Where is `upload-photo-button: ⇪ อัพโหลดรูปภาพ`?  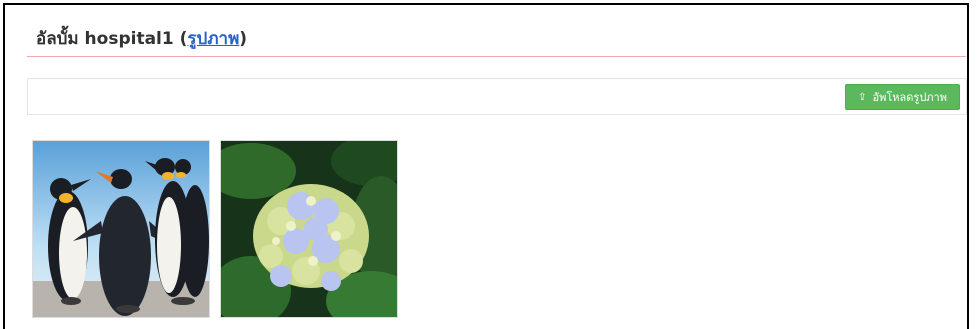 upload-photo-button: ⇪ อัพโหลดรูปภาพ is located at coordinates (902, 97).